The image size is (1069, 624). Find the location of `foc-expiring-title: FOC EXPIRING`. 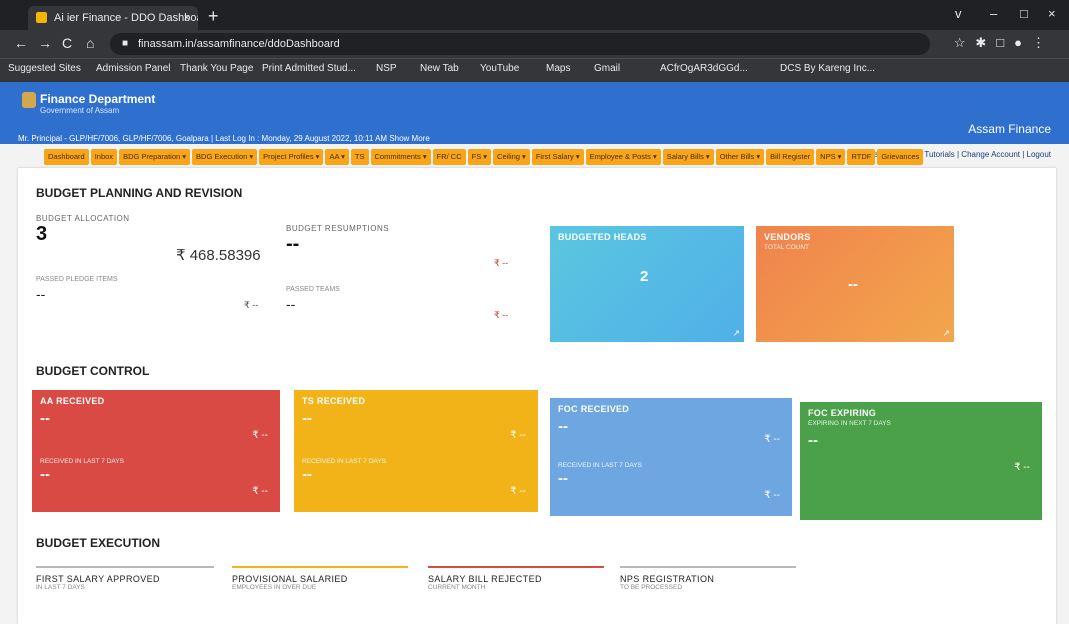

foc-expiring-title: FOC EXPIRING is located at coordinates (842, 413).